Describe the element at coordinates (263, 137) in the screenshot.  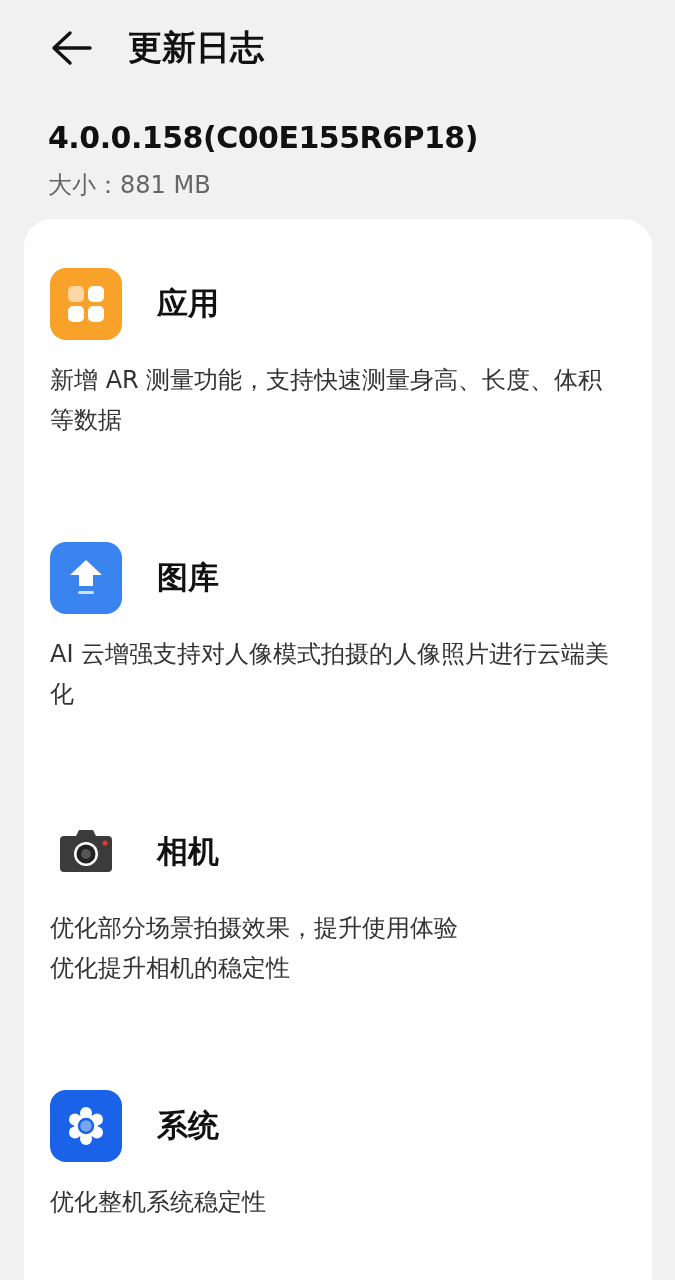
I see `version-number: 4.0.0.158(C00E155R6P18)` at that location.